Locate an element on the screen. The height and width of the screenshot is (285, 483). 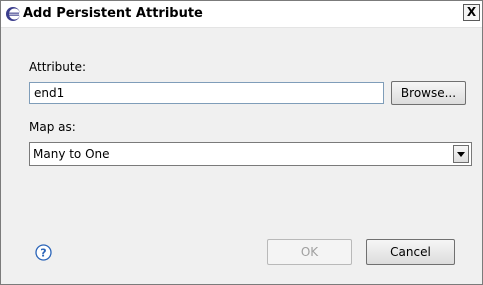
dropdown-arrow-button is located at coordinates (461, 154).